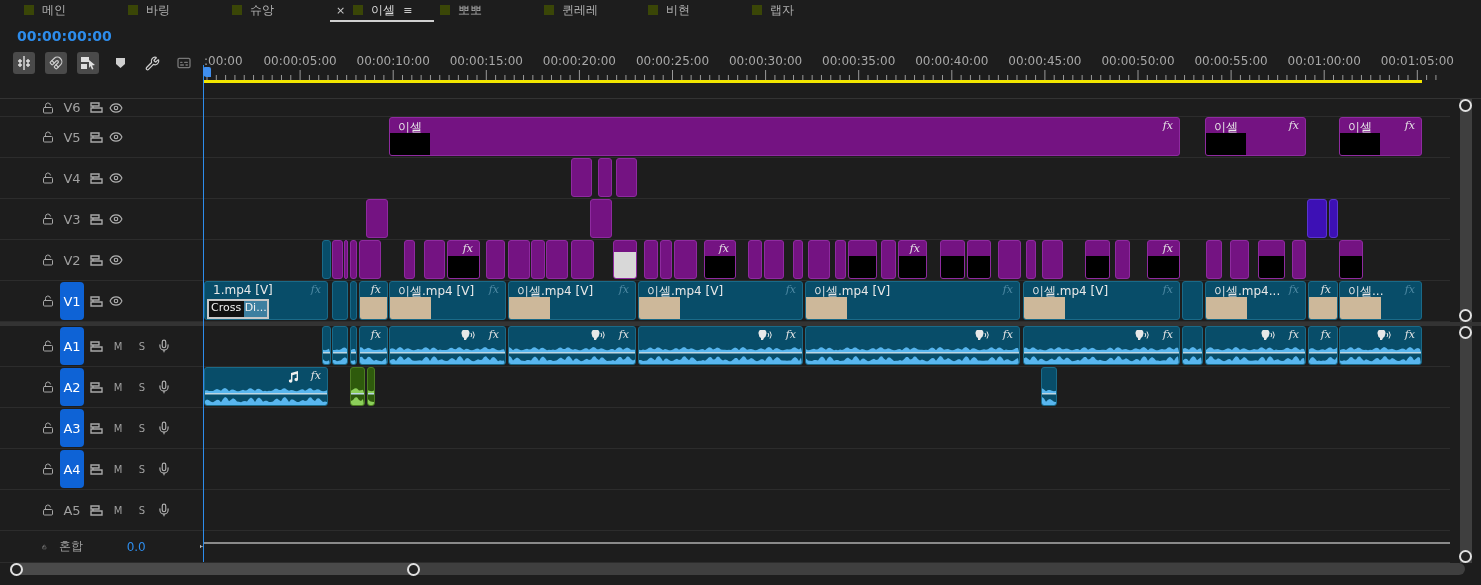 This screenshot has width=1481, height=585. What do you see at coordinates (72, 301) in the screenshot?
I see `track-target: V1` at bounding box center [72, 301].